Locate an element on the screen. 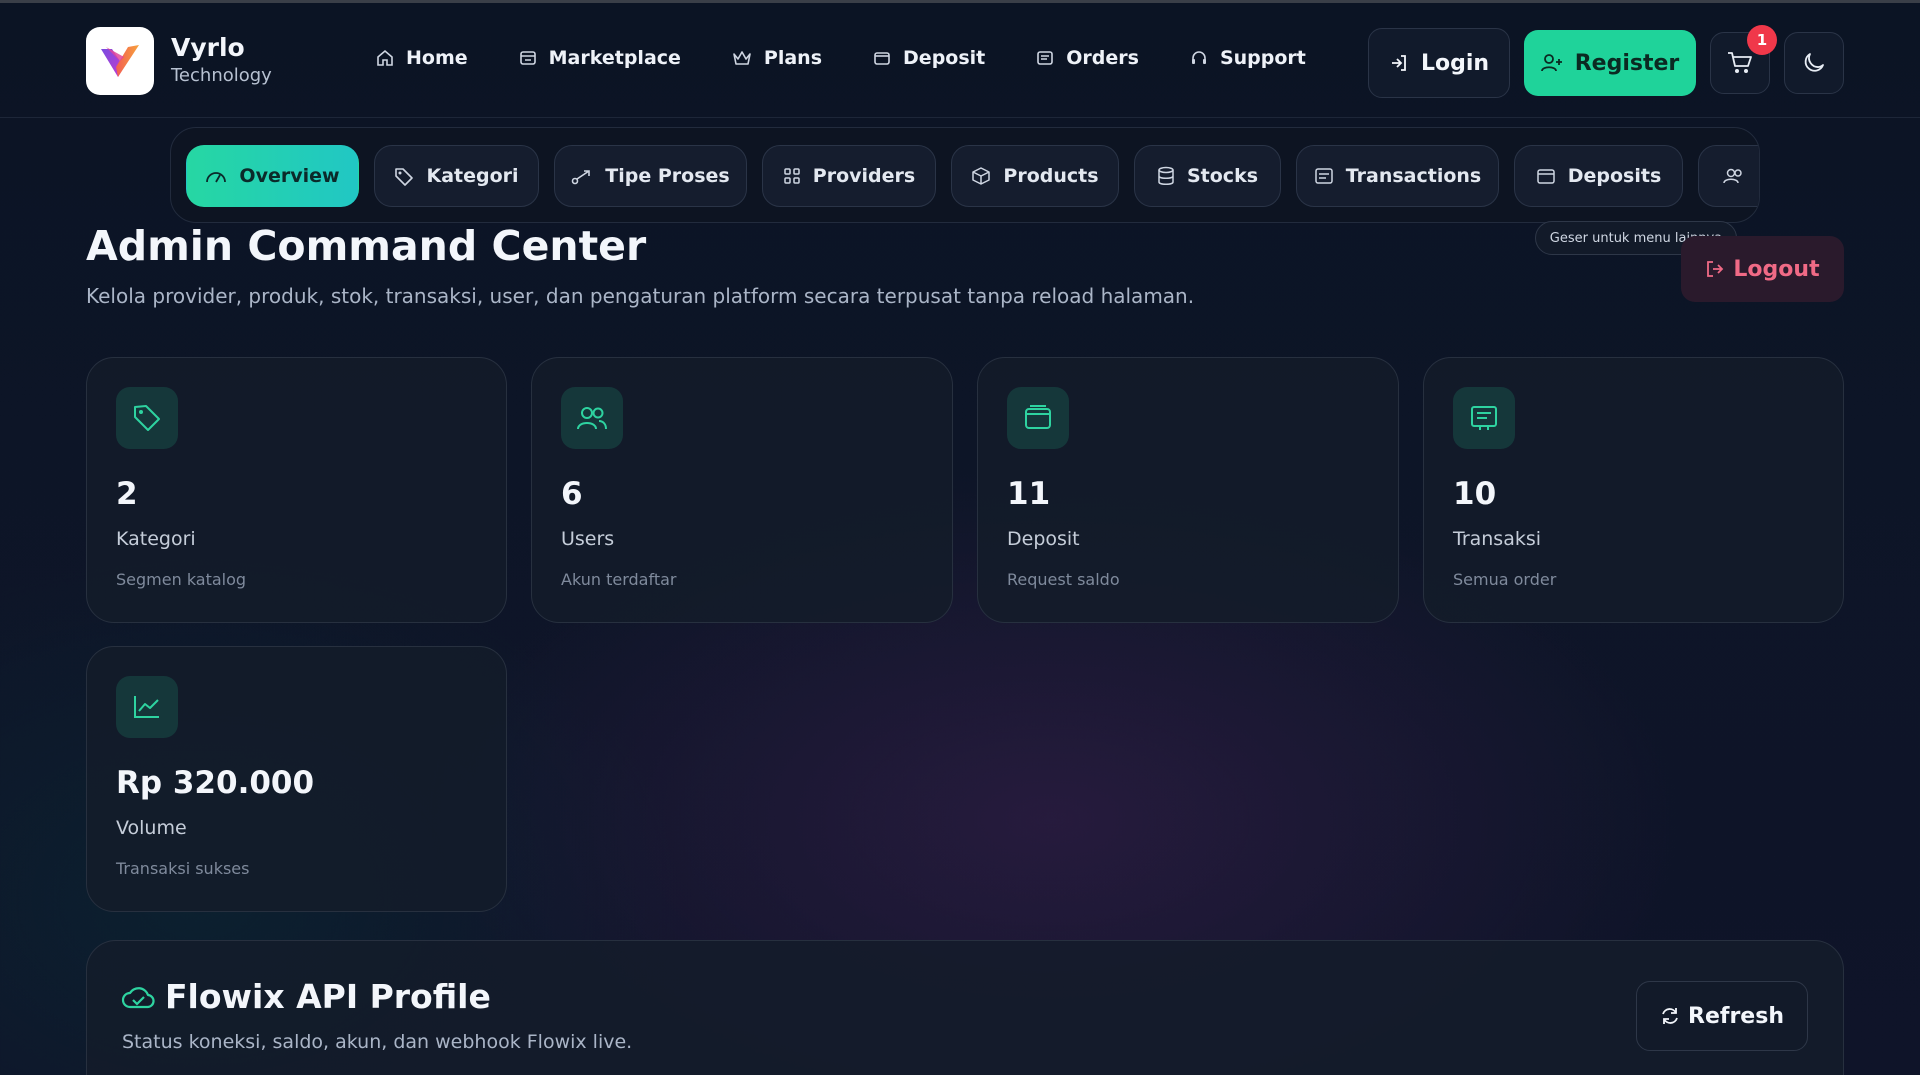 The image size is (1920, 1075). stat-sub: Request saldo is located at coordinates (1063, 579).